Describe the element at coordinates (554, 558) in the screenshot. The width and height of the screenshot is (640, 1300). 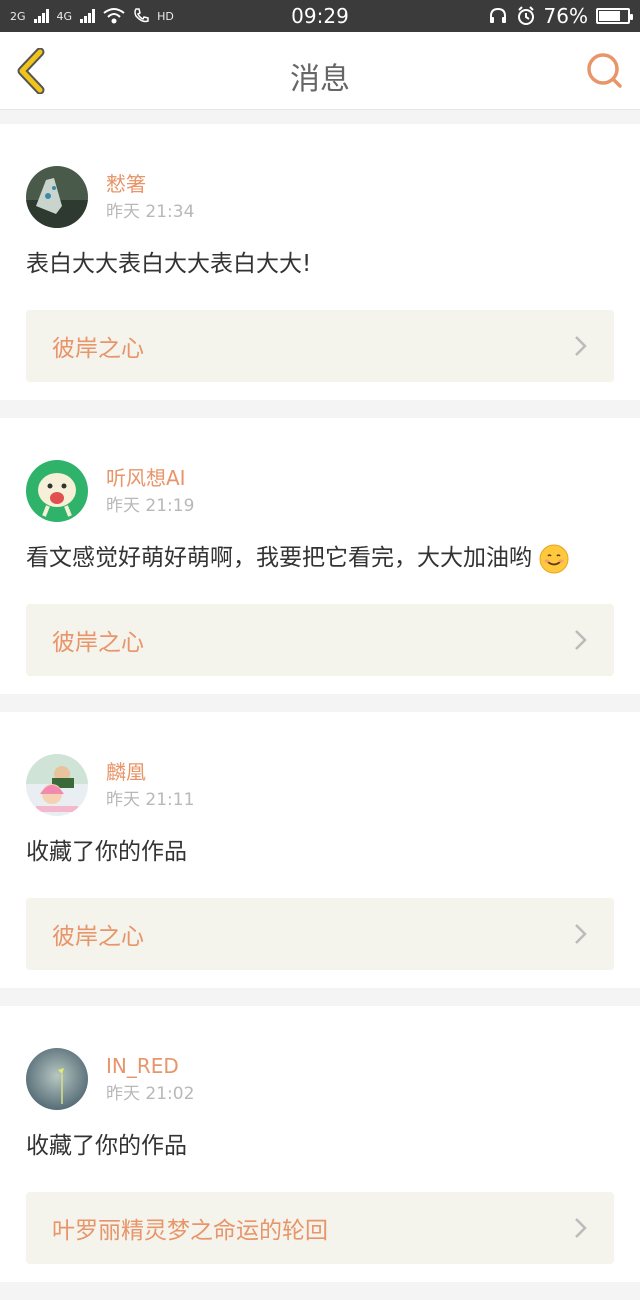
I see `smile-emoji-icon` at that location.